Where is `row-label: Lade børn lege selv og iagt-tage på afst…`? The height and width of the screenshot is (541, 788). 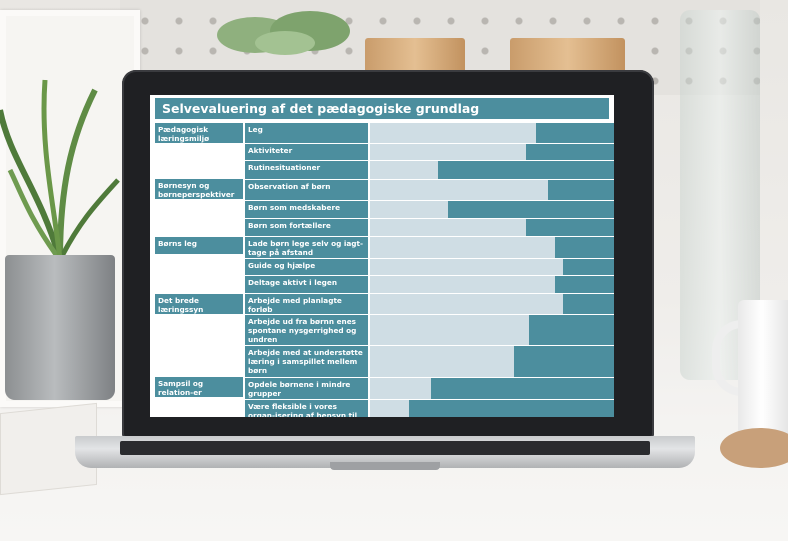
row-label: Lade børn lege selv og iagt-tage på afst… is located at coordinates (306, 247).